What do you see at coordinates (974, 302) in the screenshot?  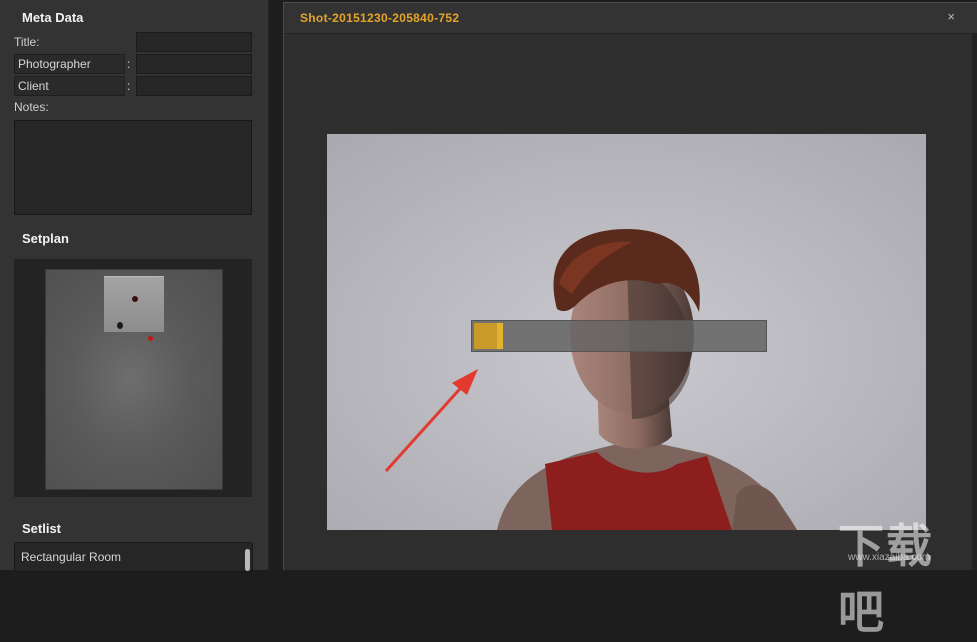 I see `dialog-edge` at bounding box center [974, 302].